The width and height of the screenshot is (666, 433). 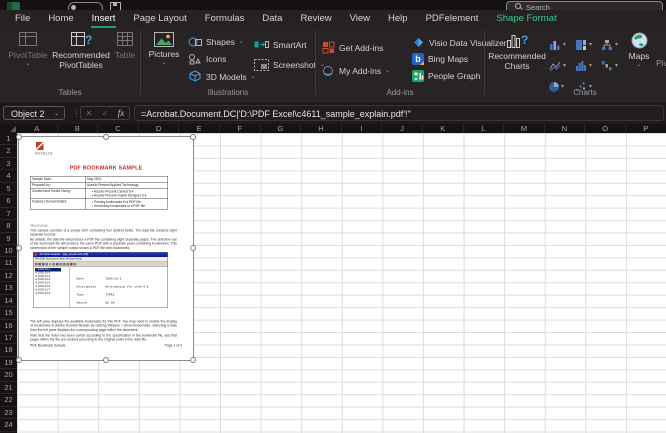 What do you see at coordinates (13, 6) in the screenshot?
I see `excel-logo-icon` at bounding box center [13, 6].